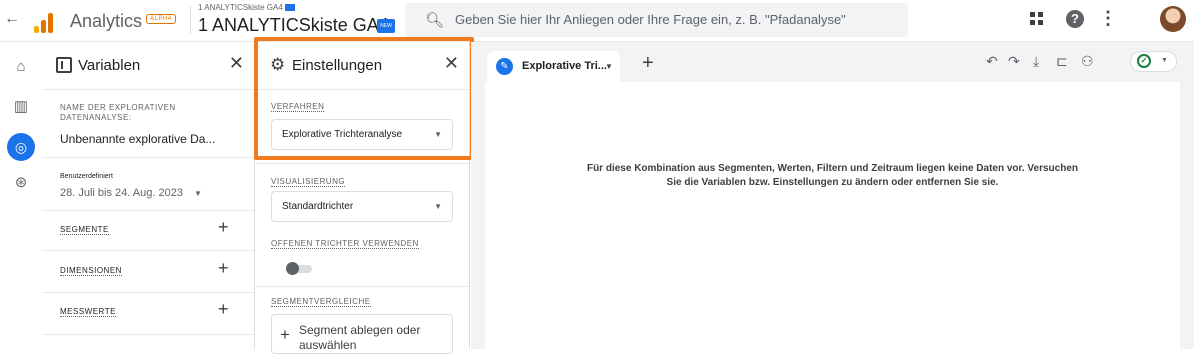 This screenshot has width=1194, height=354. I want to click on variables-icon, so click(64, 65).